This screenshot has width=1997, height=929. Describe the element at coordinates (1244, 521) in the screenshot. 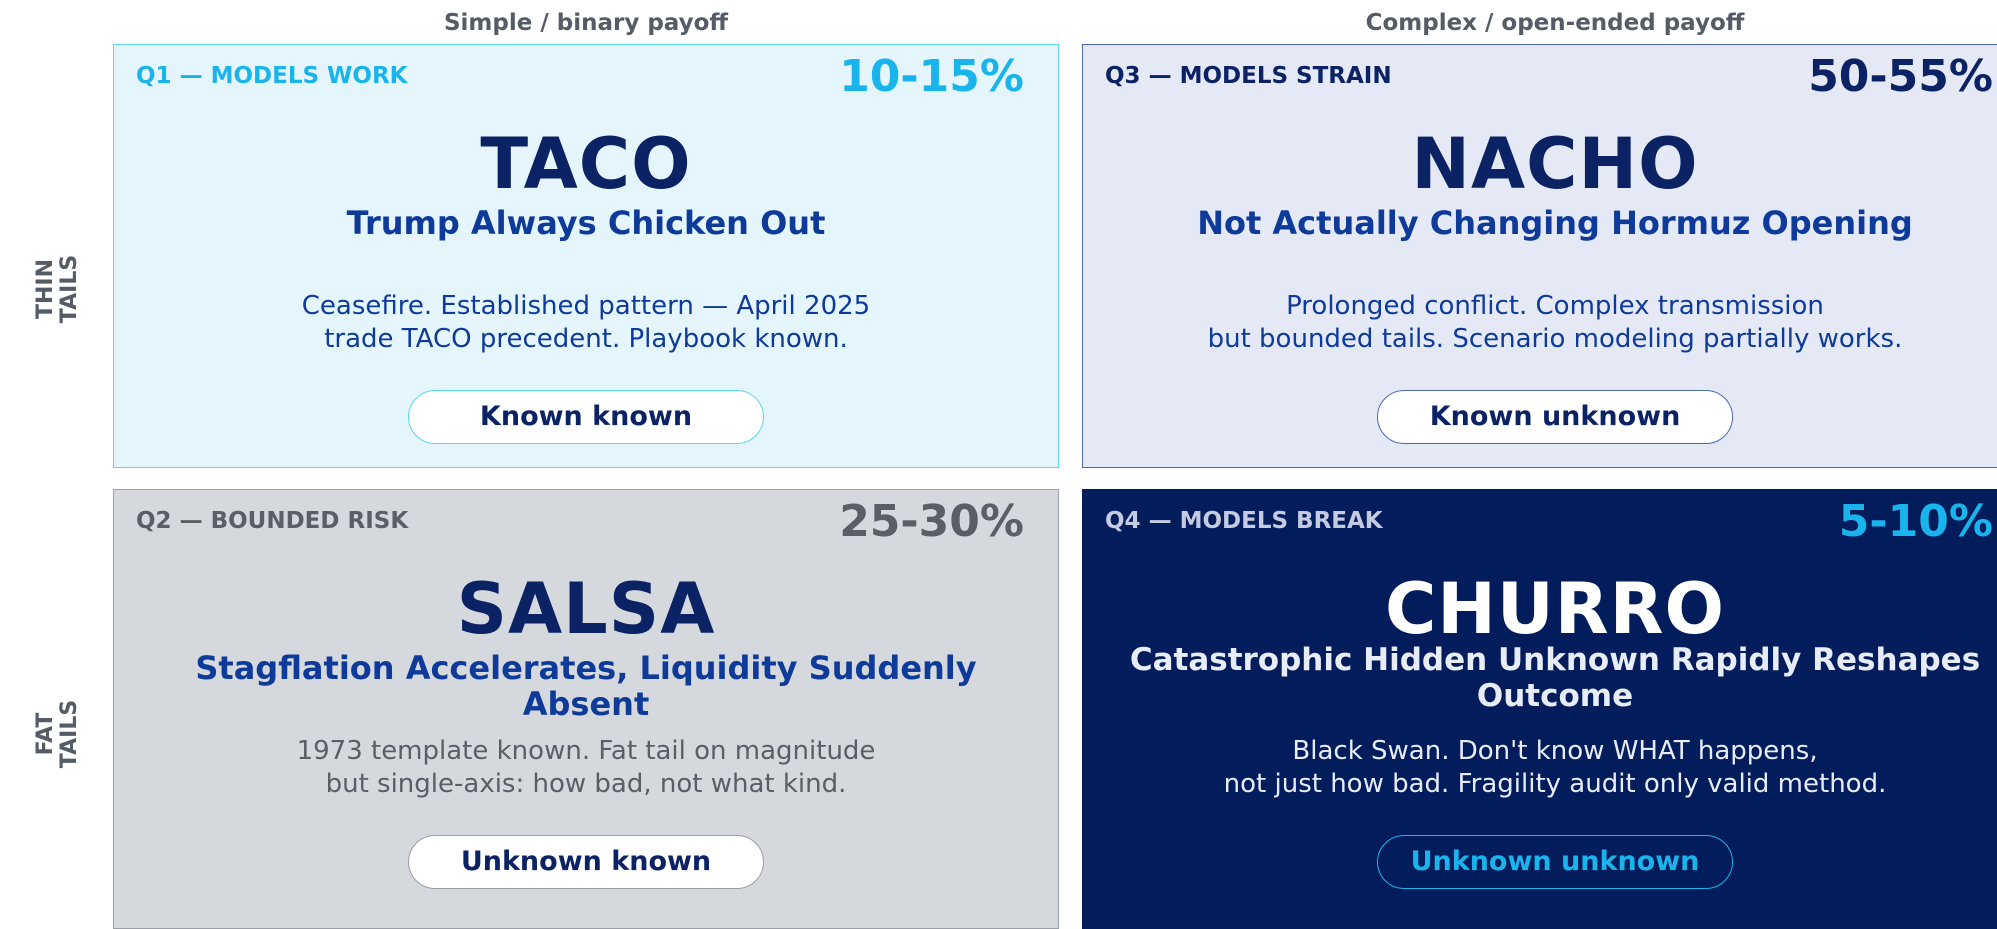

I see `quadrant-tag: Q4 — MODELS BREAK` at that location.